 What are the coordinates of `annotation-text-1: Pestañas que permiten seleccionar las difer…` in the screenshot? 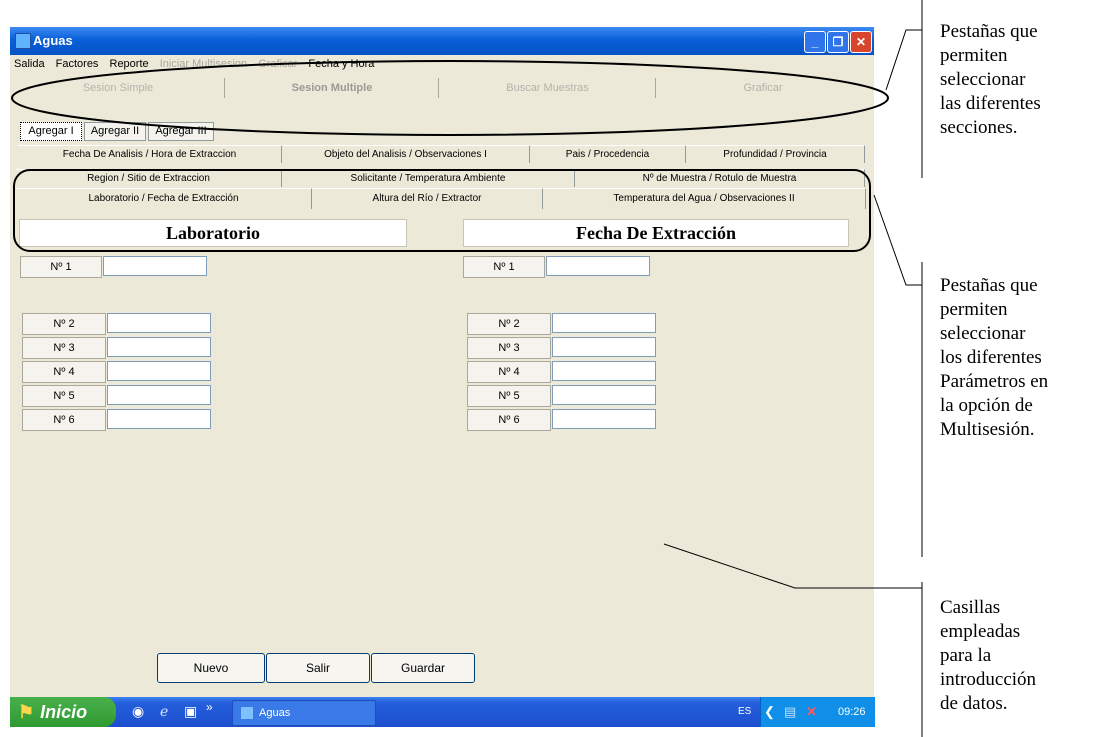 It's located at (990, 79).